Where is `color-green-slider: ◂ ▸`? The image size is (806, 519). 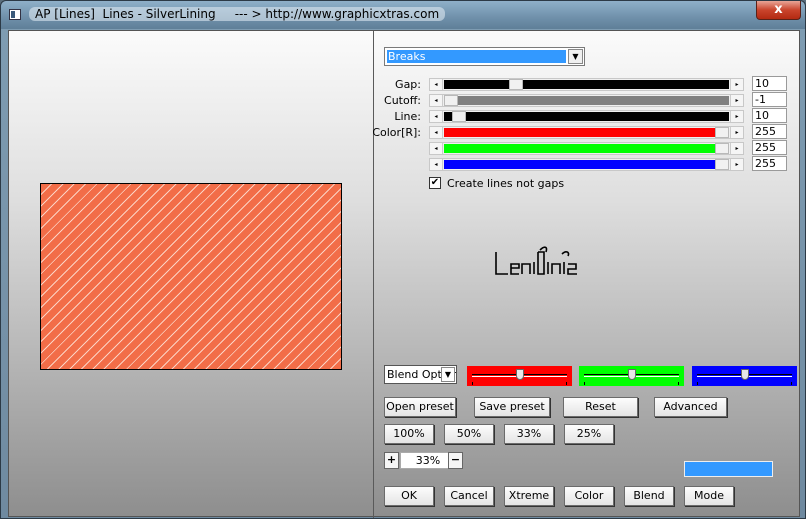
color-green-slider: ◂ ▸ is located at coordinates (586, 148).